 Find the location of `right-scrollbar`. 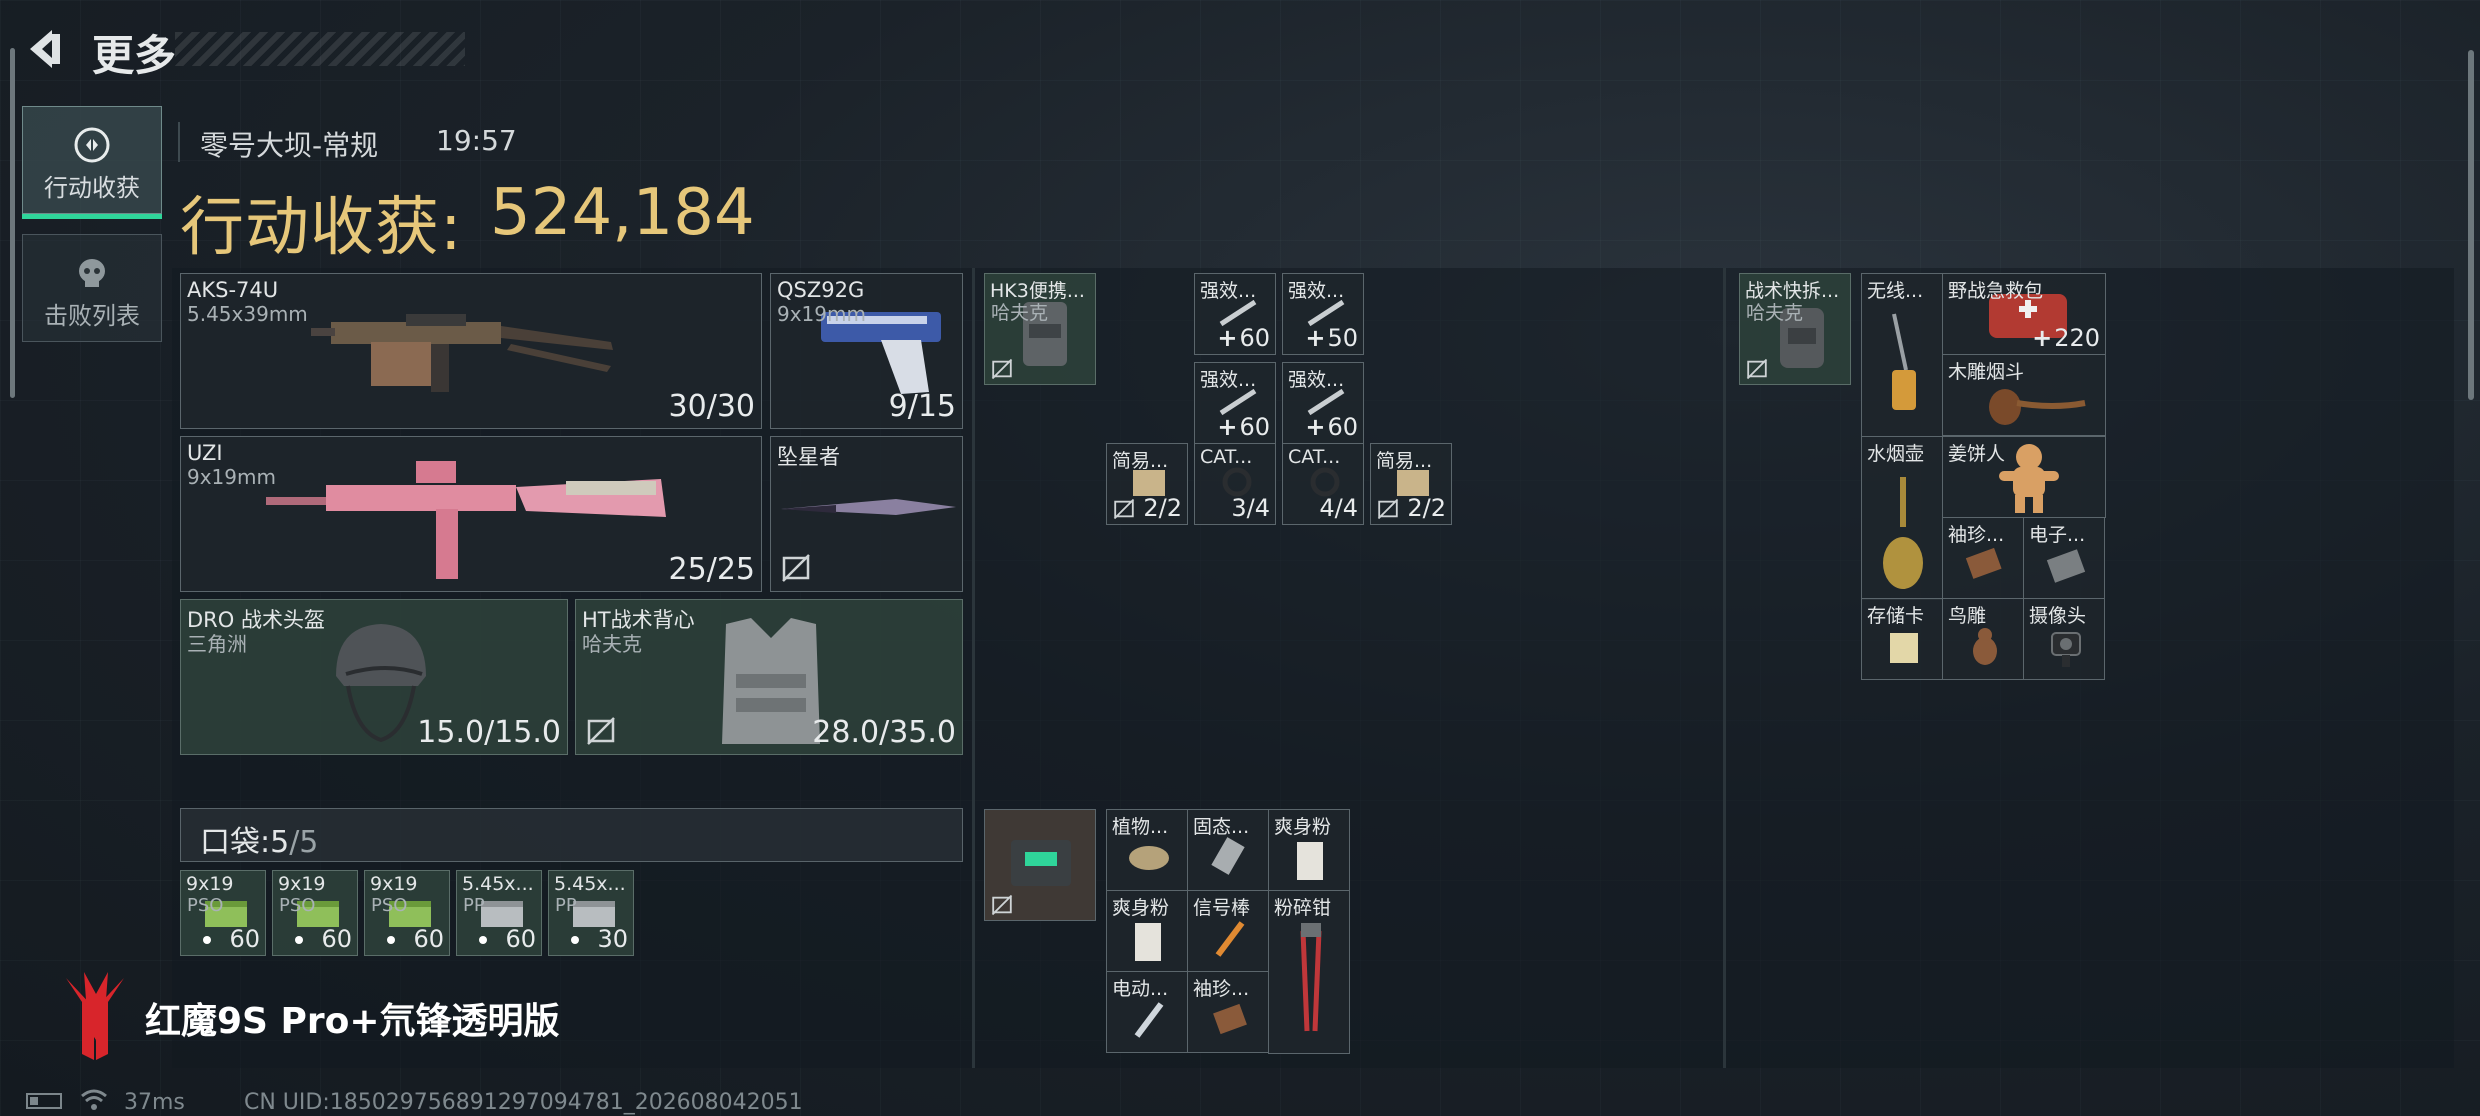

right-scrollbar is located at coordinates (2471, 225).